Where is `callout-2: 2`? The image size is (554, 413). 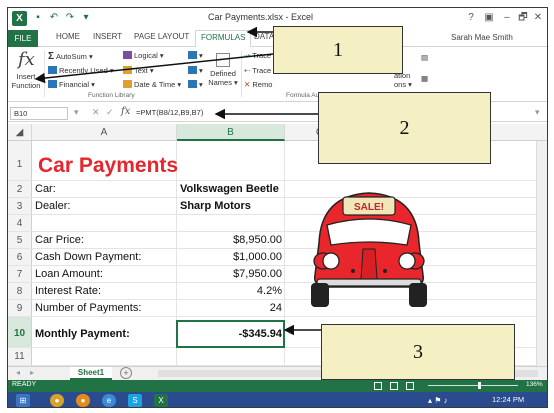 callout-2: 2 is located at coordinates (404, 128).